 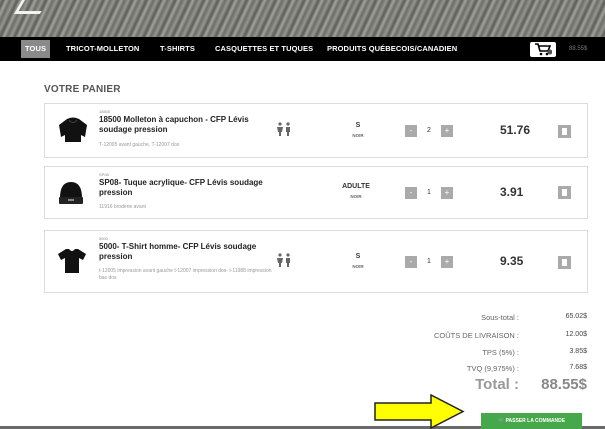 I want to click on shipping-value: 12.00$, so click(x=576, y=334).